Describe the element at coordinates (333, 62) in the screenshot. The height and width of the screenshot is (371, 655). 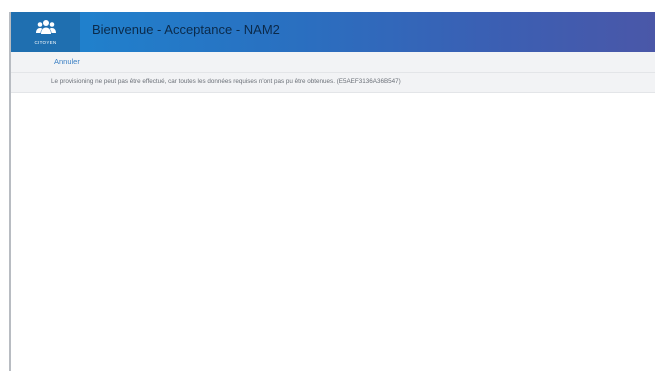
I see `toolbar: Annuler` at that location.